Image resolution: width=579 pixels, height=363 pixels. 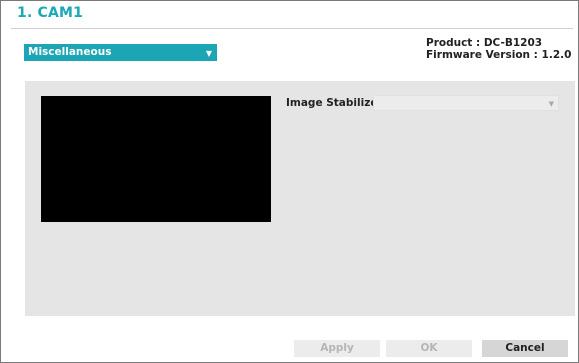 What do you see at coordinates (70, 52) in the screenshot?
I see `category-dropdown-value: Miscellaneous` at bounding box center [70, 52].